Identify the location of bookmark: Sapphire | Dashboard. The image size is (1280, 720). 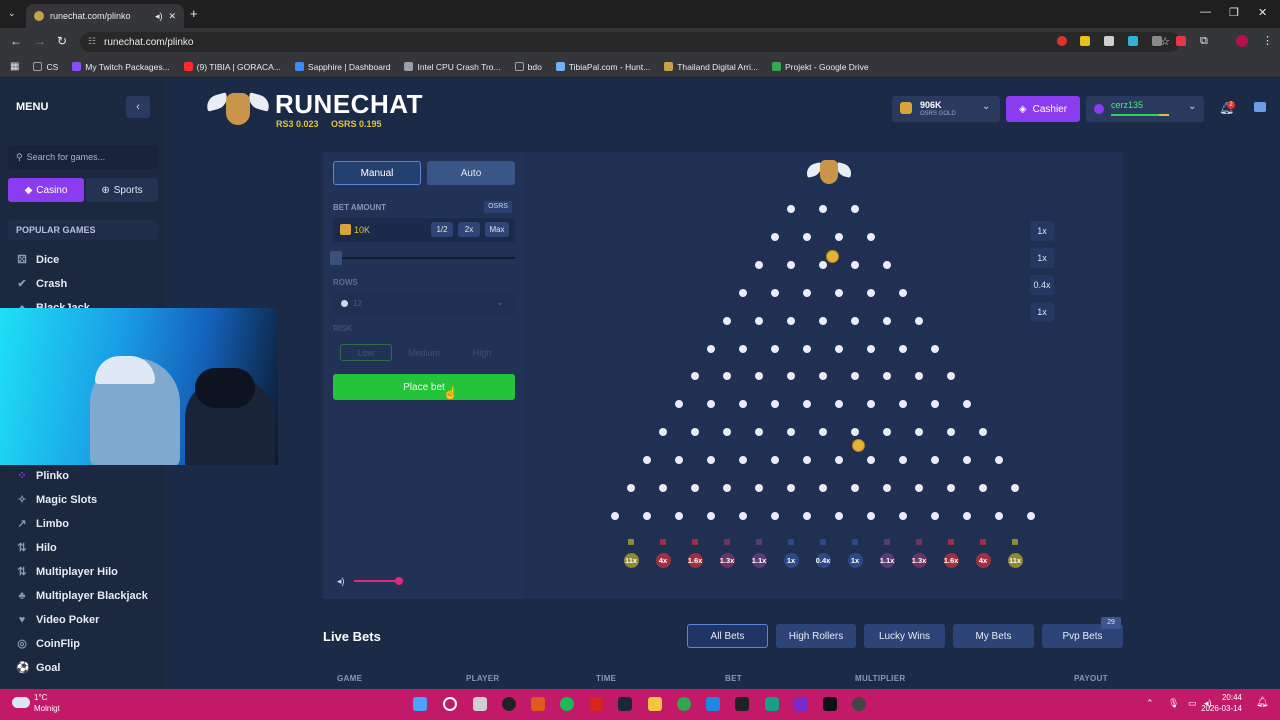
(342, 67).